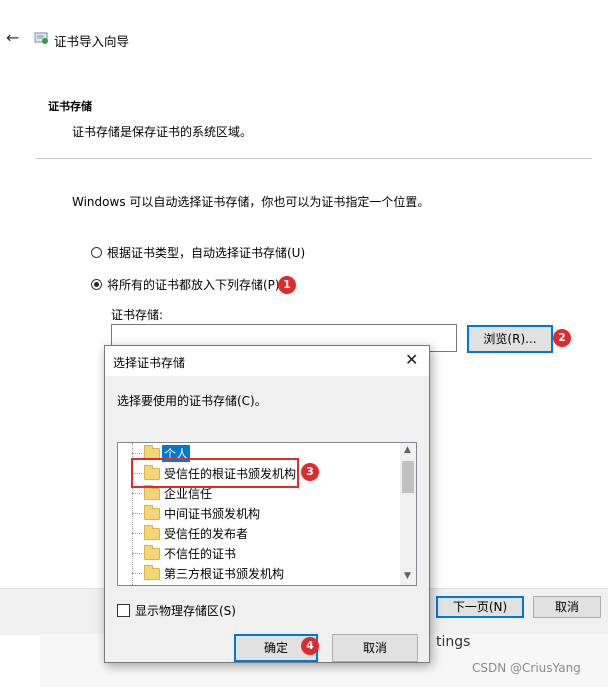  I want to click on annotation-badge-4: 4, so click(310, 646).